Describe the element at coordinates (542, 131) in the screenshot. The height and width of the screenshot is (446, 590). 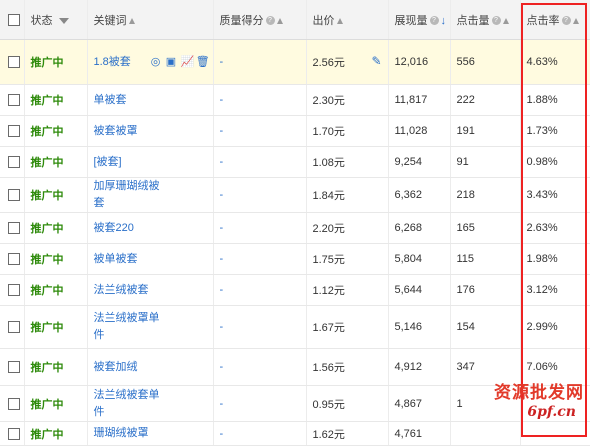
I see `ctr-value: 1.73%` at that location.